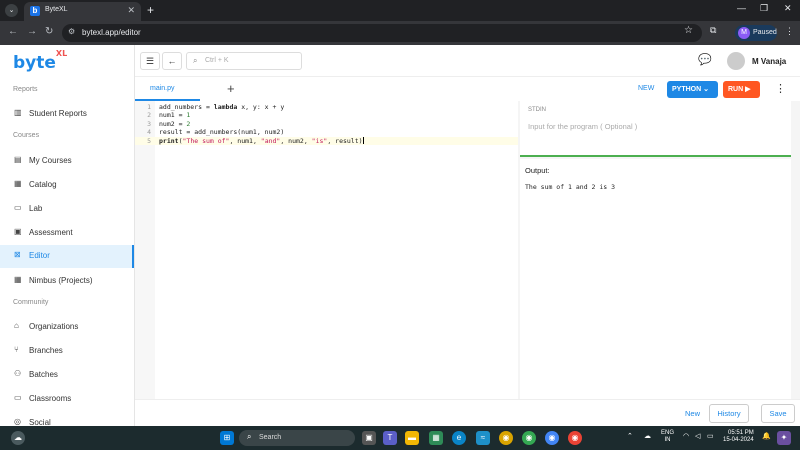  What do you see at coordinates (713, 30) in the screenshot?
I see `extensions-icon: ⧉` at bounding box center [713, 30].